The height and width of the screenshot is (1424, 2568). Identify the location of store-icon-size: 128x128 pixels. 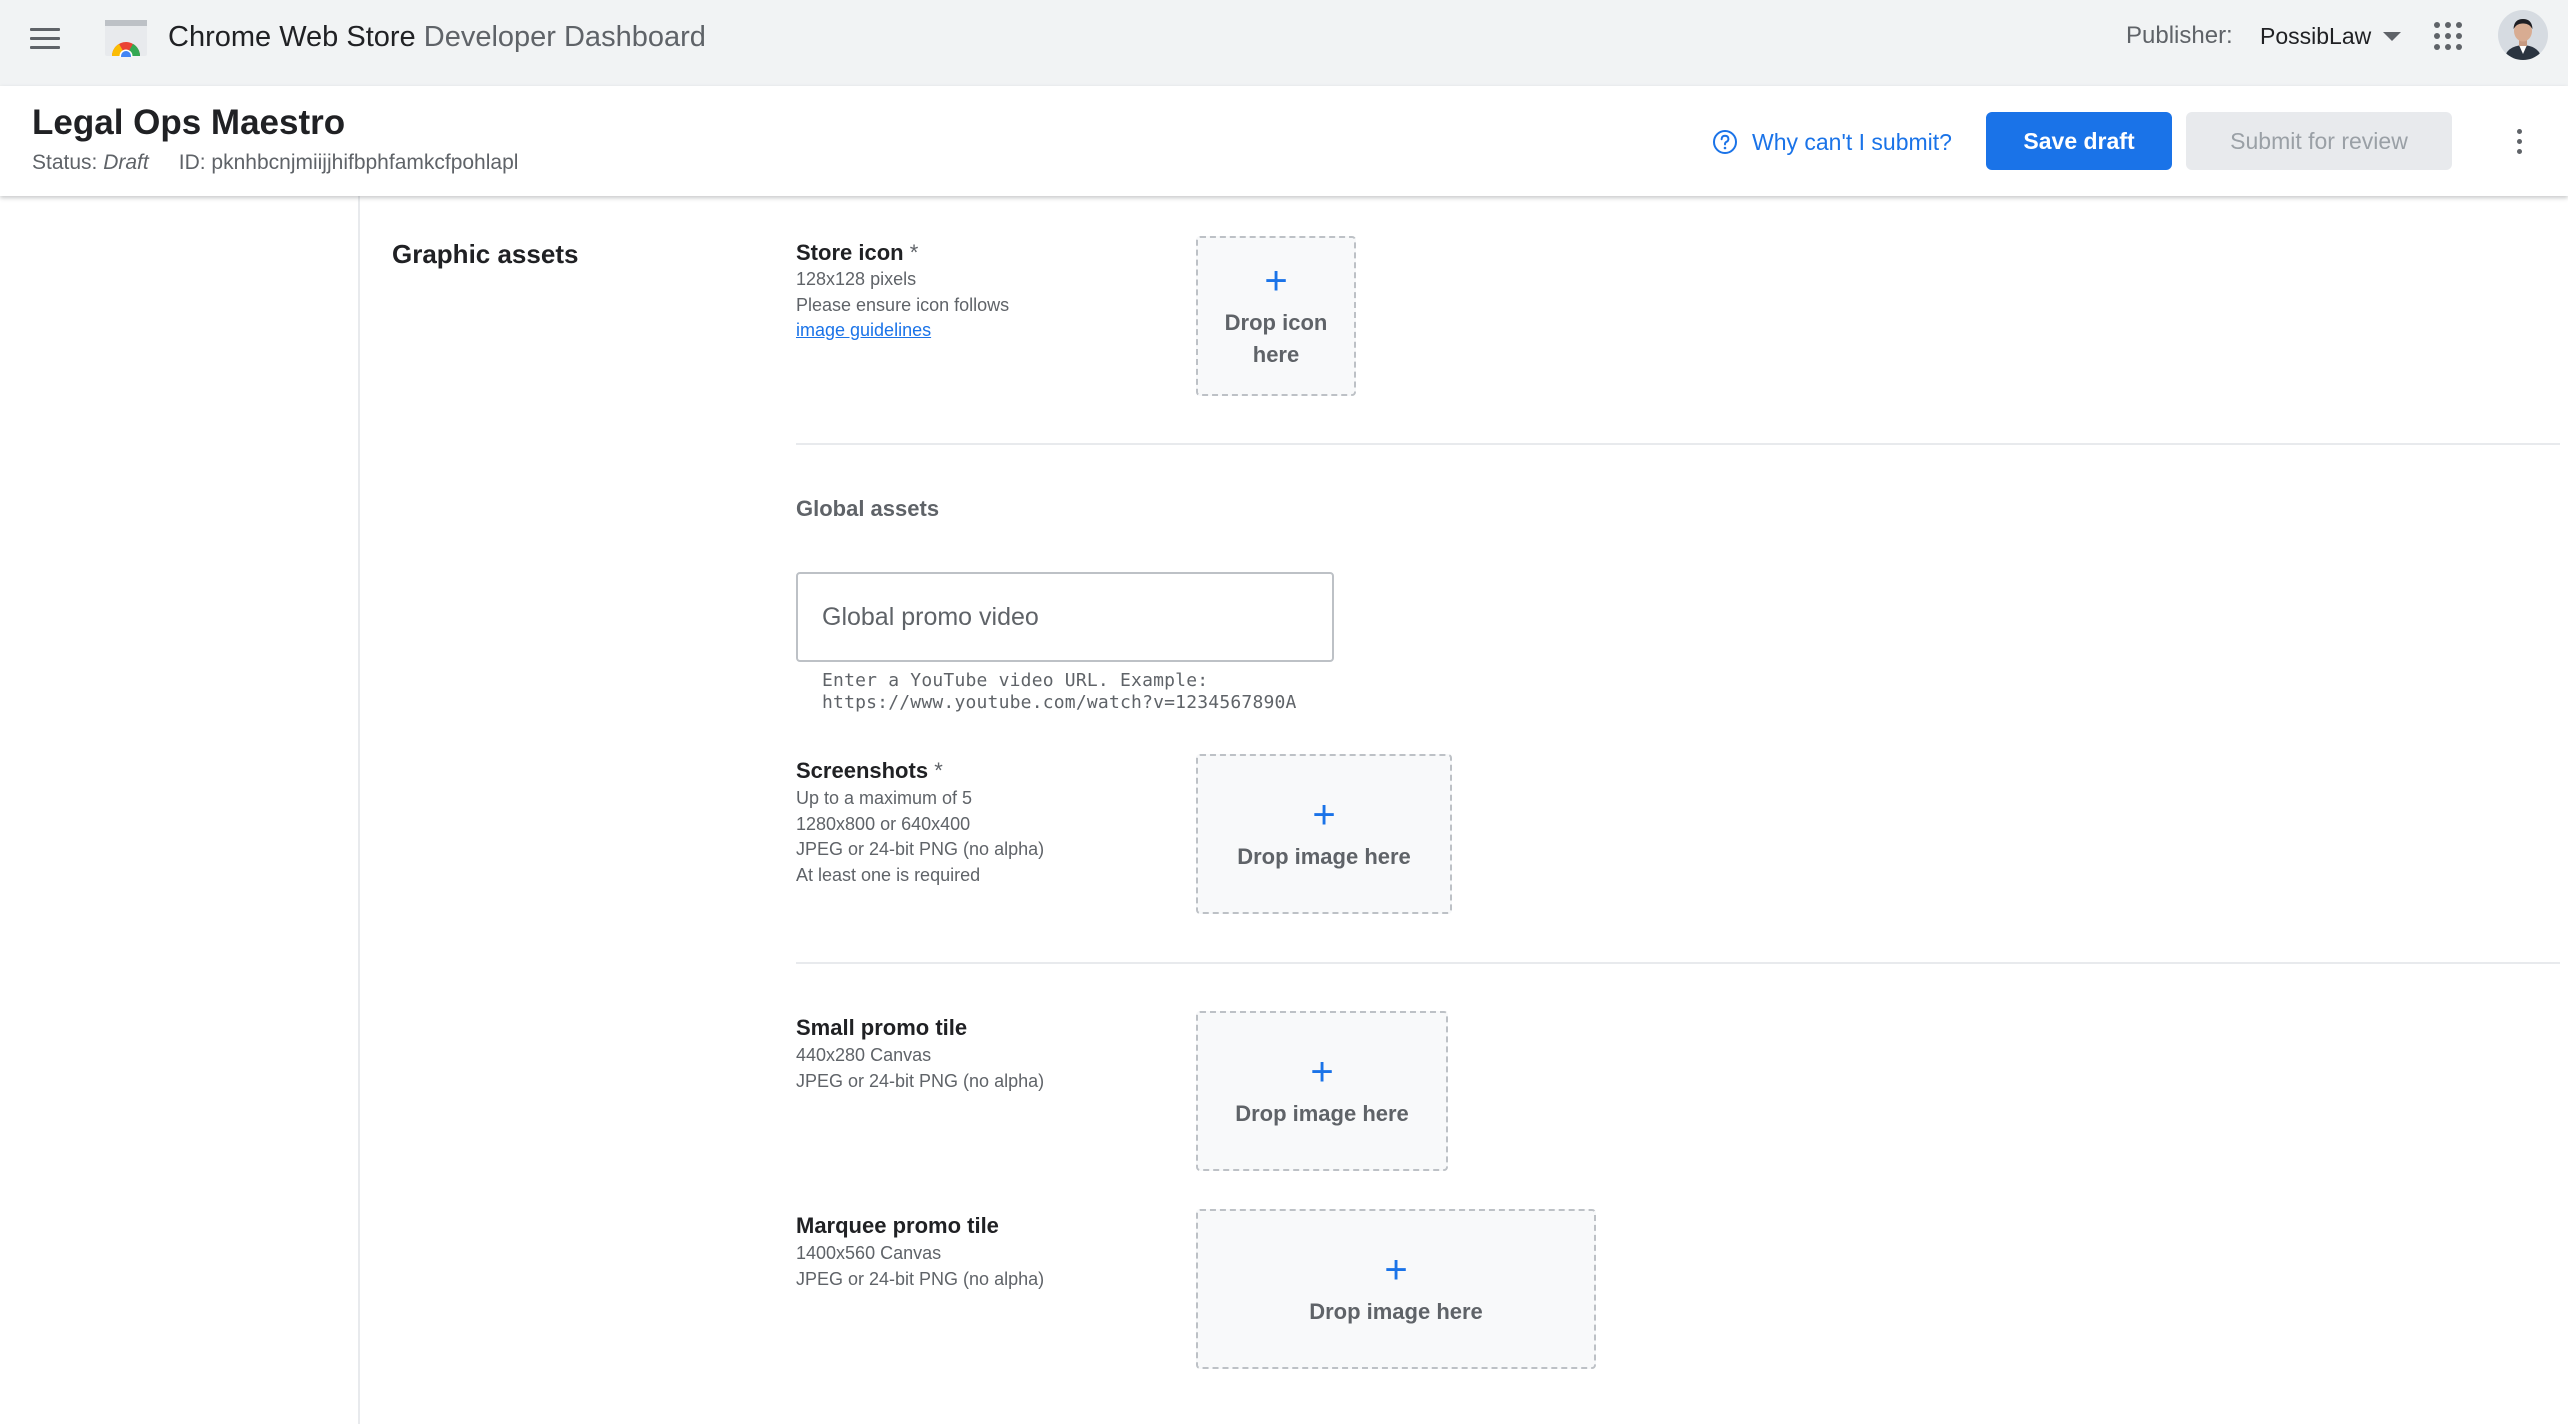
(856, 279).